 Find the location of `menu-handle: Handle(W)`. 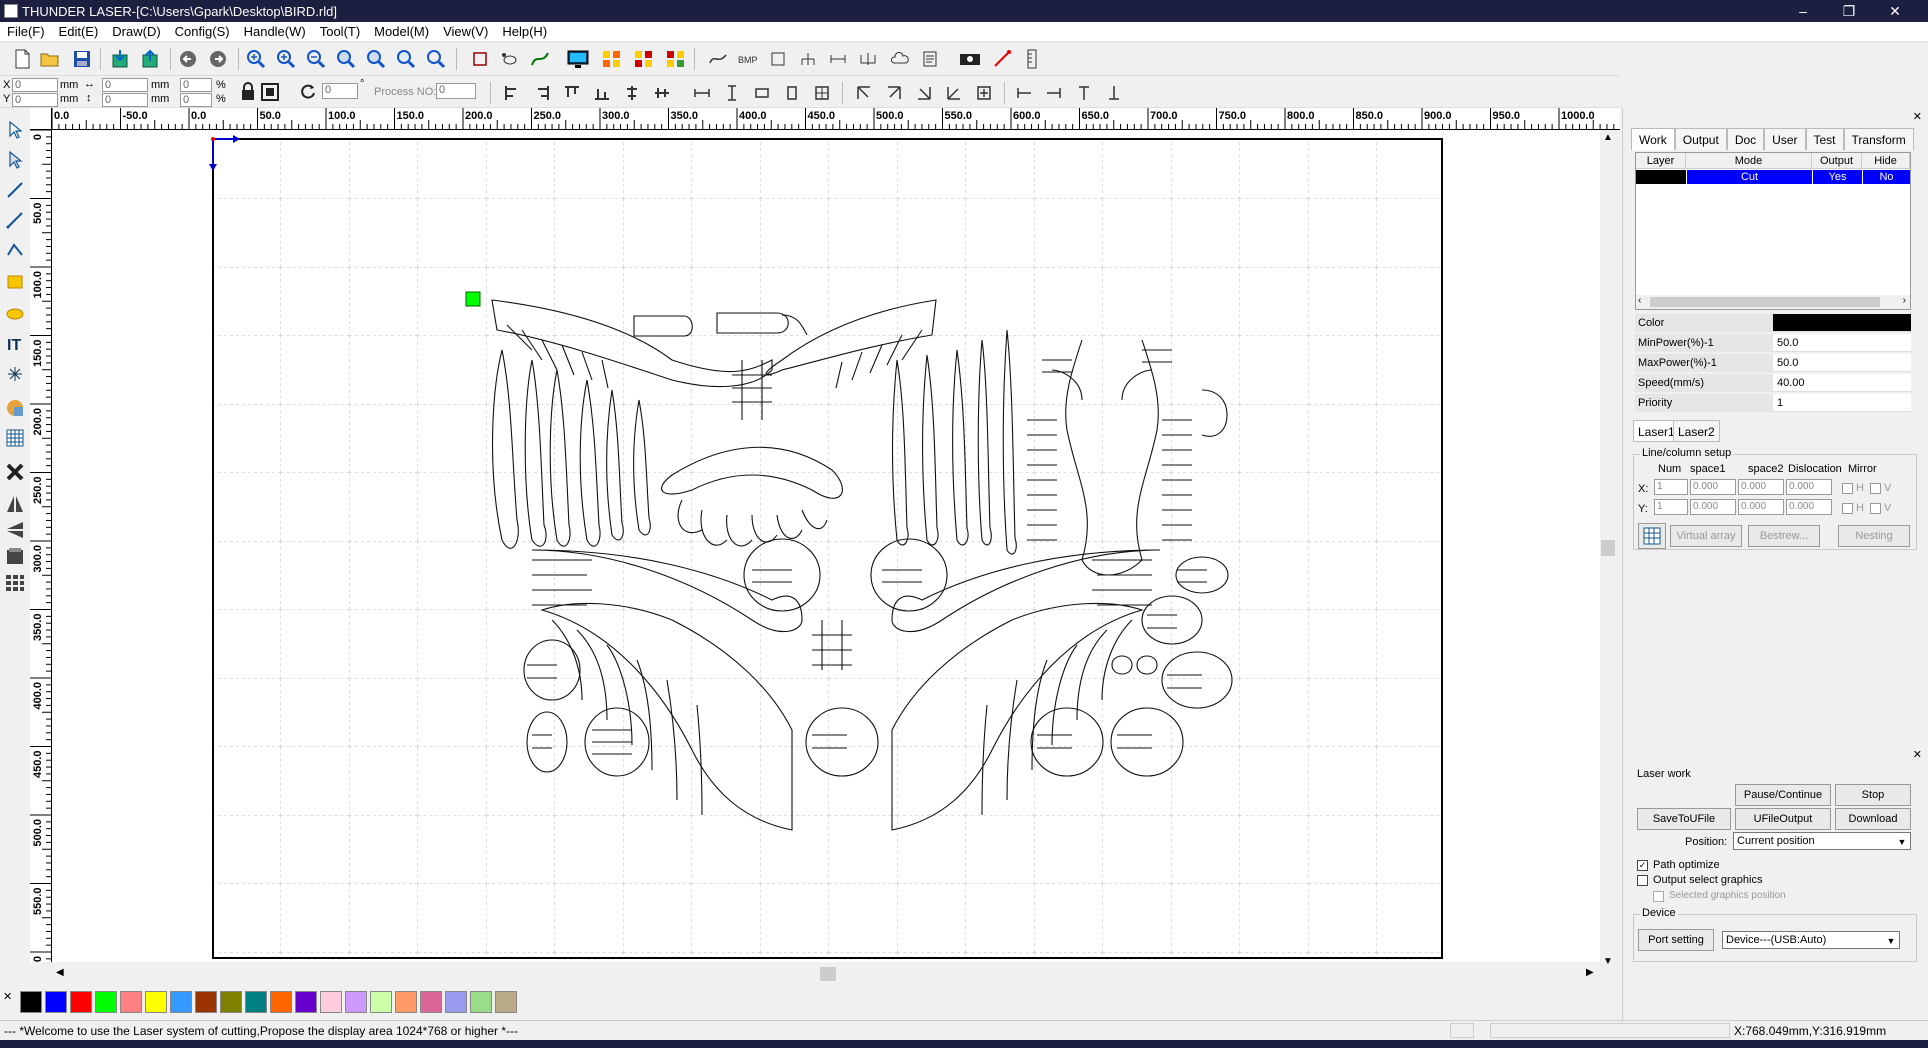

menu-handle: Handle(W) is located at coordinates (275, 31).